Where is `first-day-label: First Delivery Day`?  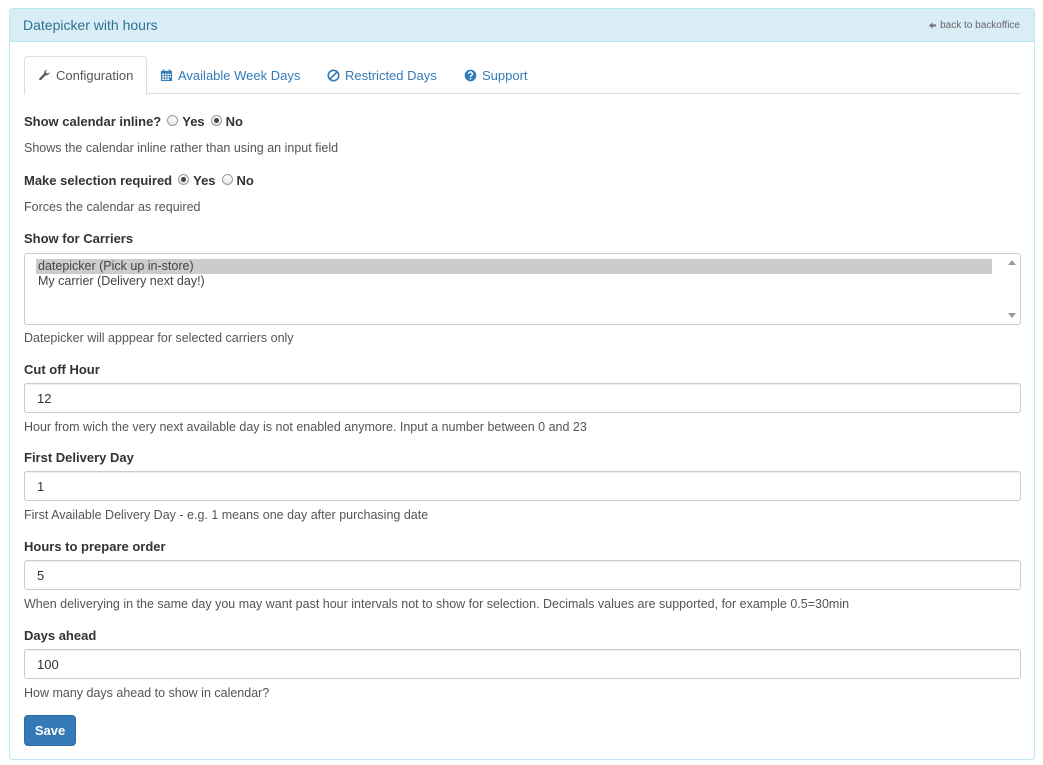
first-day-label: First Delivery Day is located at coordinates (79, 457).